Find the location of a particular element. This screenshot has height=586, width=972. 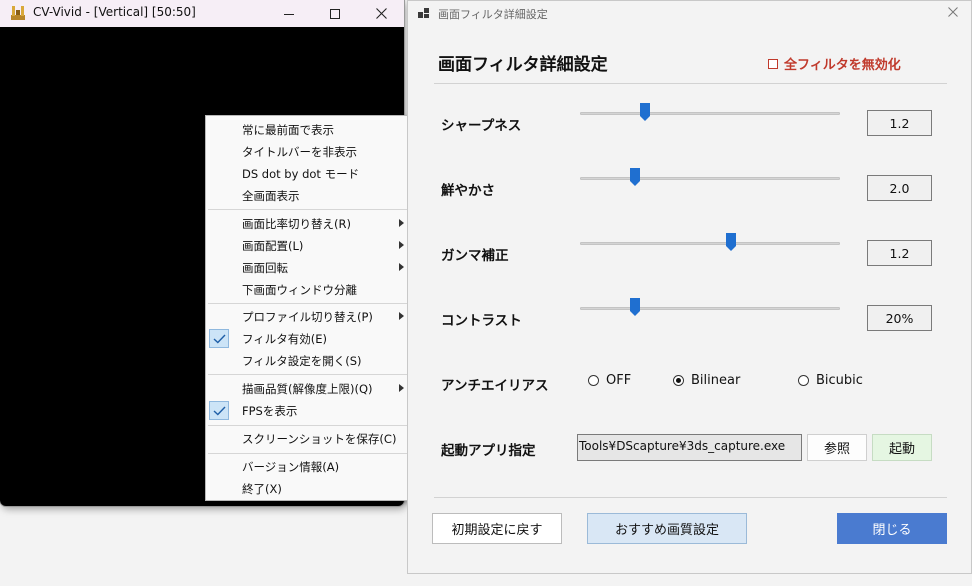

menu-item-always-on-top: 常に最前面で表示 is located at coordinates (309, 130).